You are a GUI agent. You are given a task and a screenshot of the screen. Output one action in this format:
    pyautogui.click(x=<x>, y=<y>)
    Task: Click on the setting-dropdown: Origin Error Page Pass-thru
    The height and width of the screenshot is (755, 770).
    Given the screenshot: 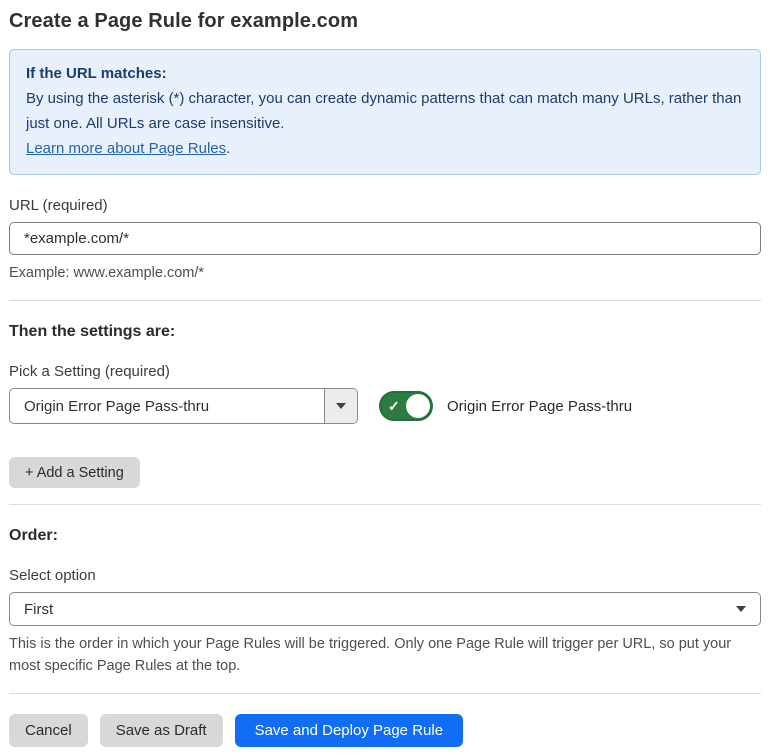 What is the action you would take?
    pyautogui.click(x=183, y=406)
    